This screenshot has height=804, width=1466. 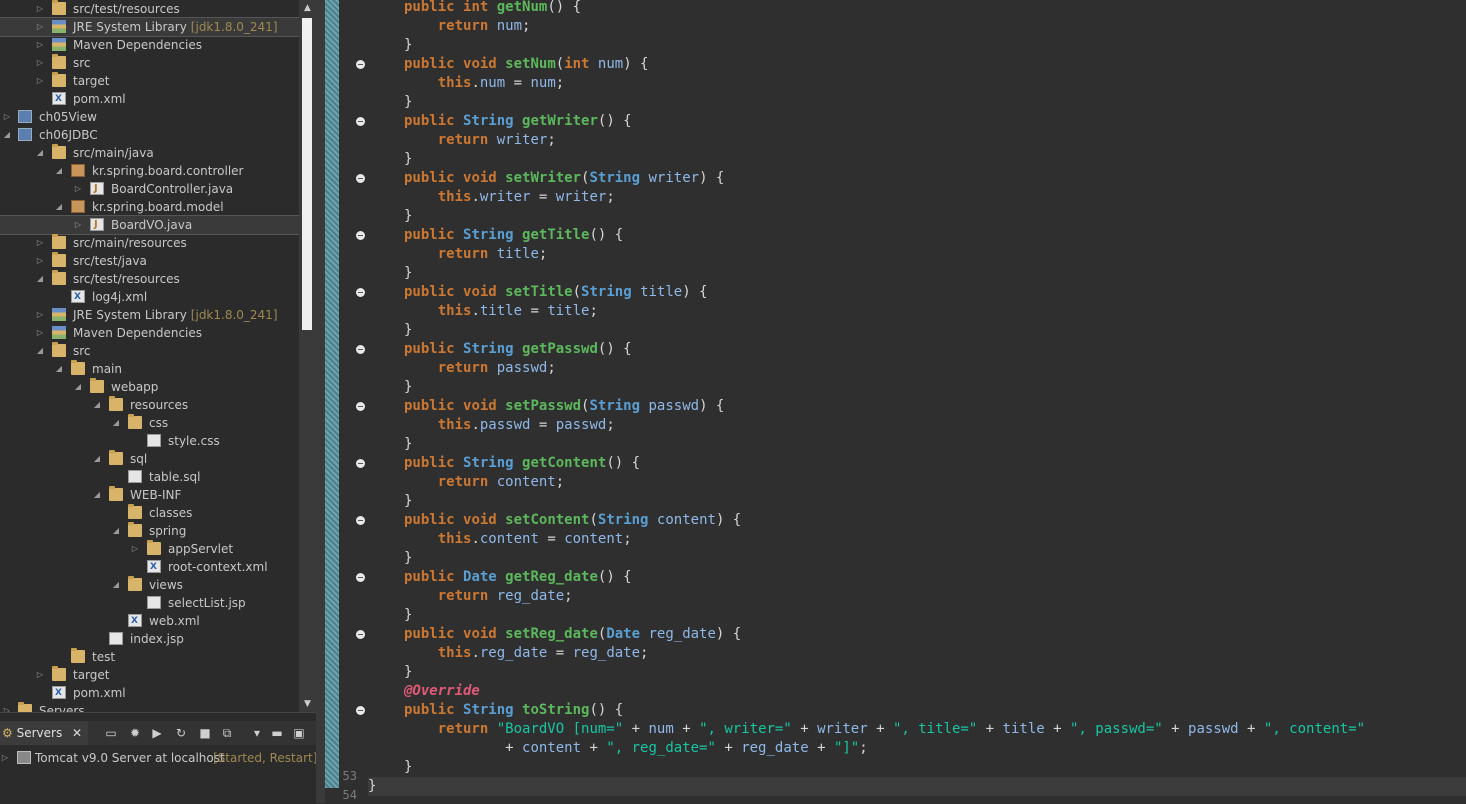 I want to click on code-line: this.writer = writer;, so click(x=917, y=197).